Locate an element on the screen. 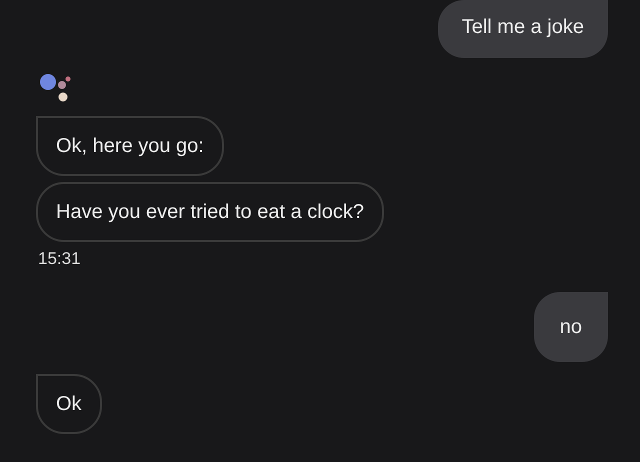 The width and height of the screenshot is (640, 462). message-timestamp: 15:31 is located at coordinates (59, 258).